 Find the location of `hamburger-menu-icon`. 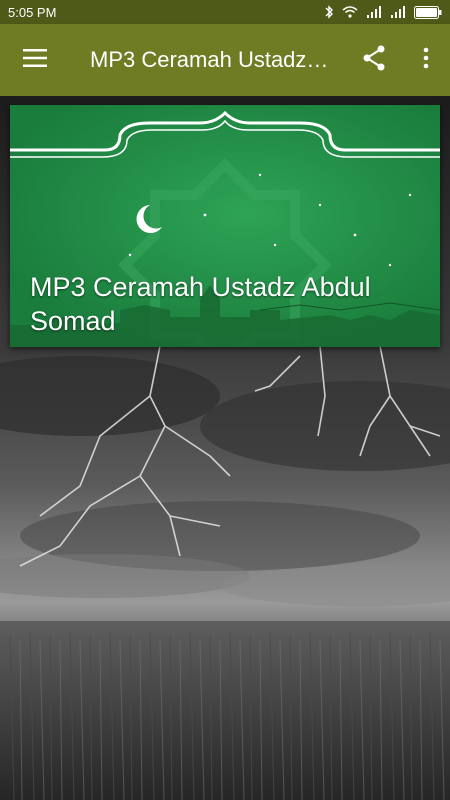

hamburger-menu-icon is located at coordinates (35, 60).